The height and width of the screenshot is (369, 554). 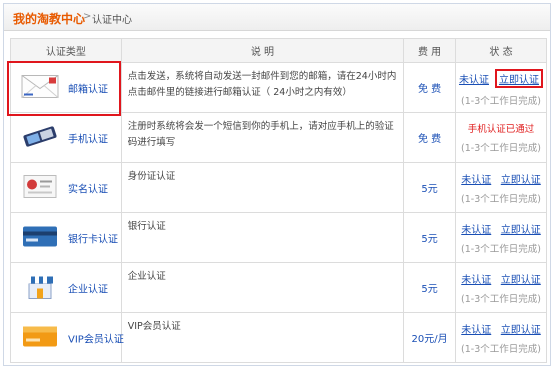 What do you see at coordinates (88, 187) in the screenshot?
I see `type-label-realname: 实名认证` at bounding box center [88, 187].